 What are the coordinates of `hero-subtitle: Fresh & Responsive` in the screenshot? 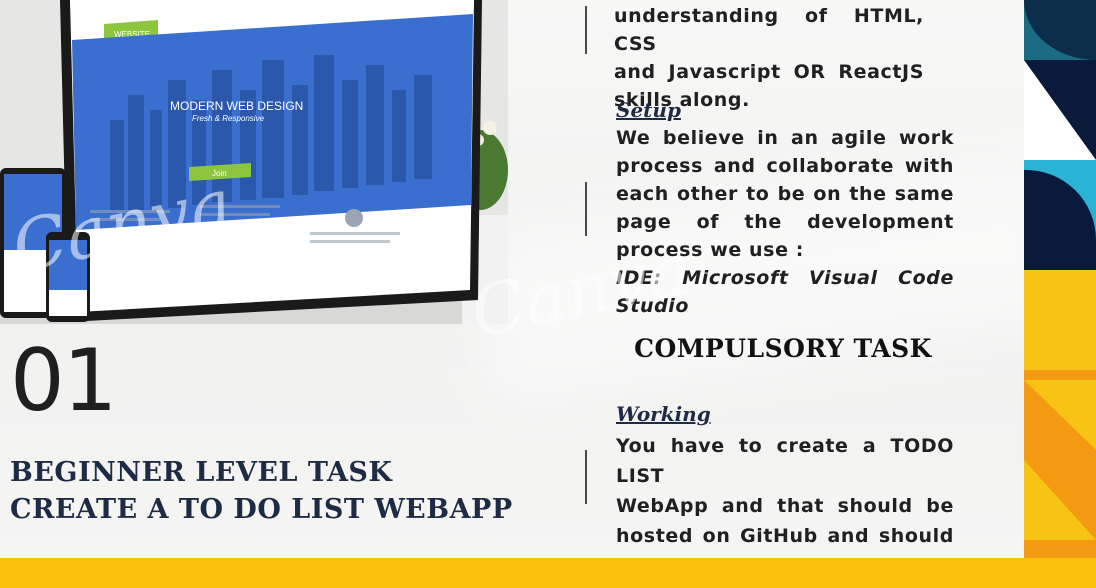 It's located at (228, 118).